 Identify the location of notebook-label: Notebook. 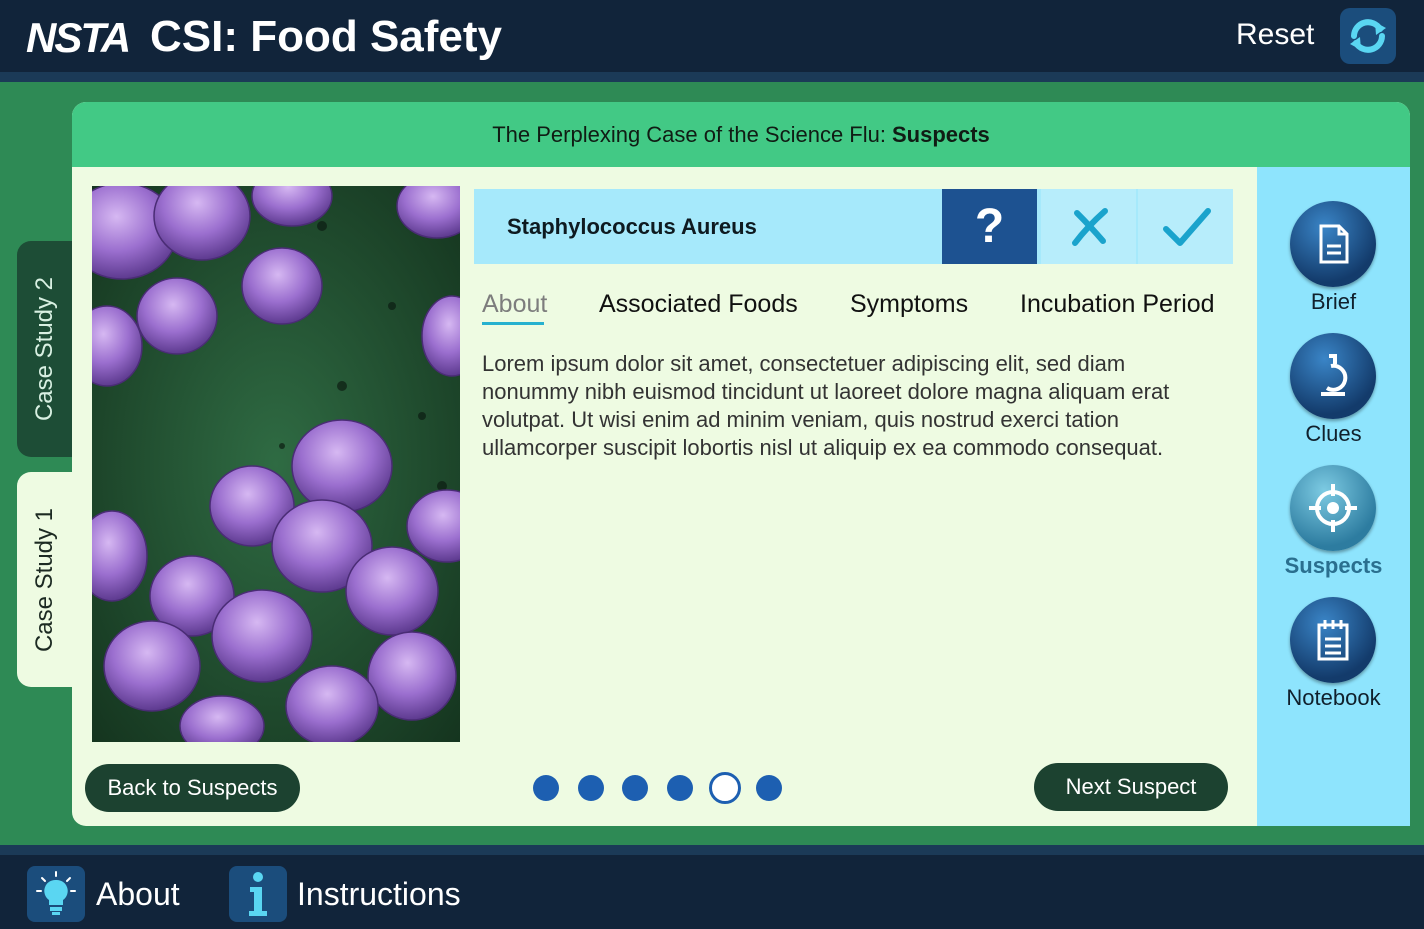
(1333, 697).